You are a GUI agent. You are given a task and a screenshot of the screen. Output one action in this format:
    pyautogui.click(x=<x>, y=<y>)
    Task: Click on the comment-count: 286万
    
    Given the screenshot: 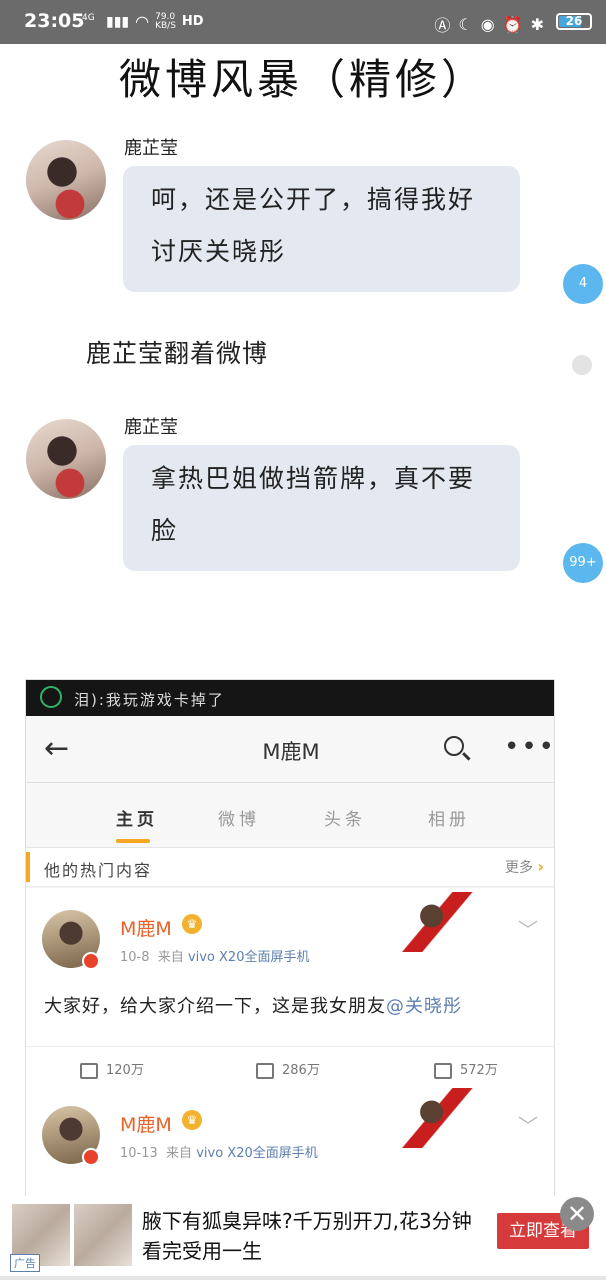 What is the action you would take?
    pyautogui.click(x=301, y=1070)
    